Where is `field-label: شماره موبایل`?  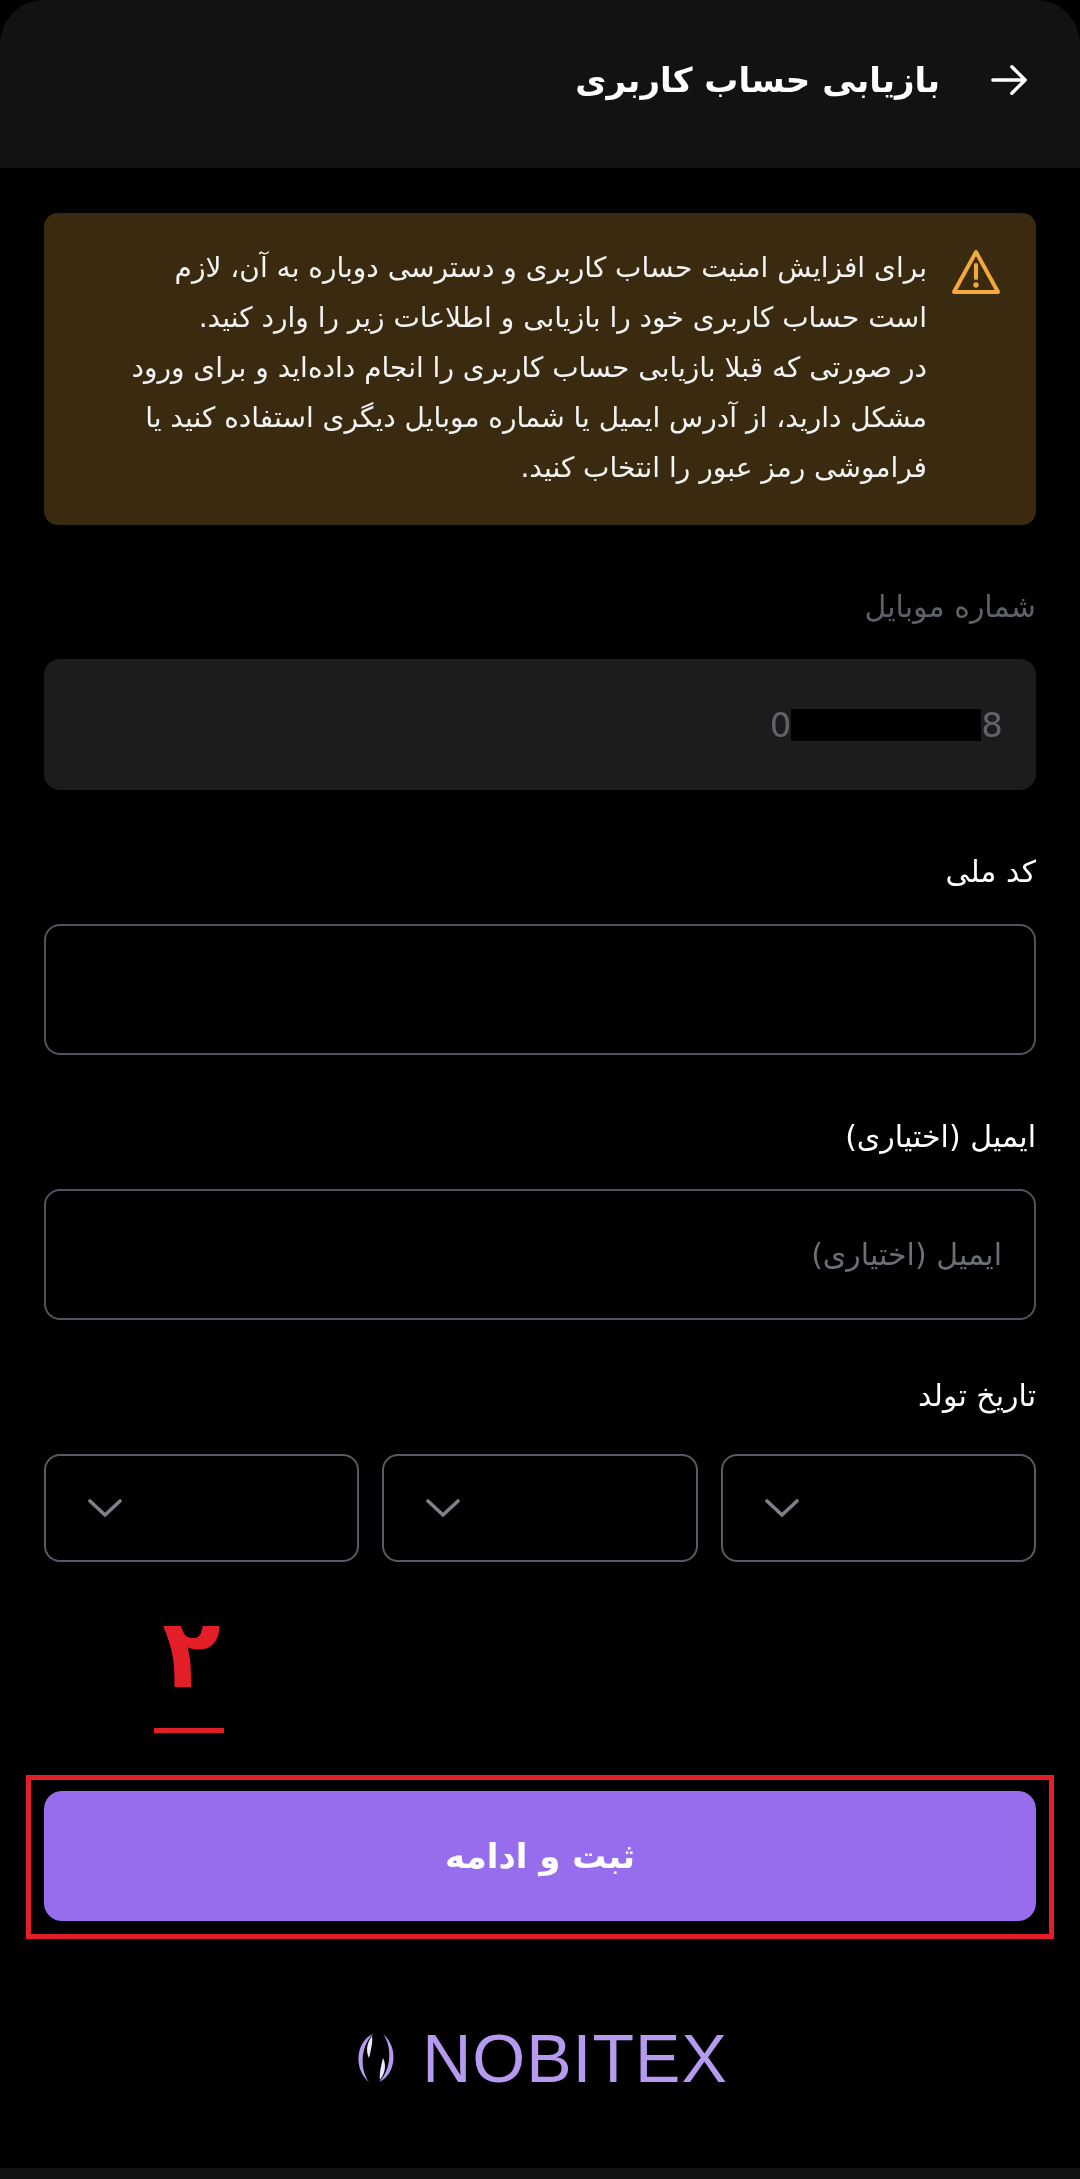
field-label: شماره موبایل is located at coordinates (950, 607).